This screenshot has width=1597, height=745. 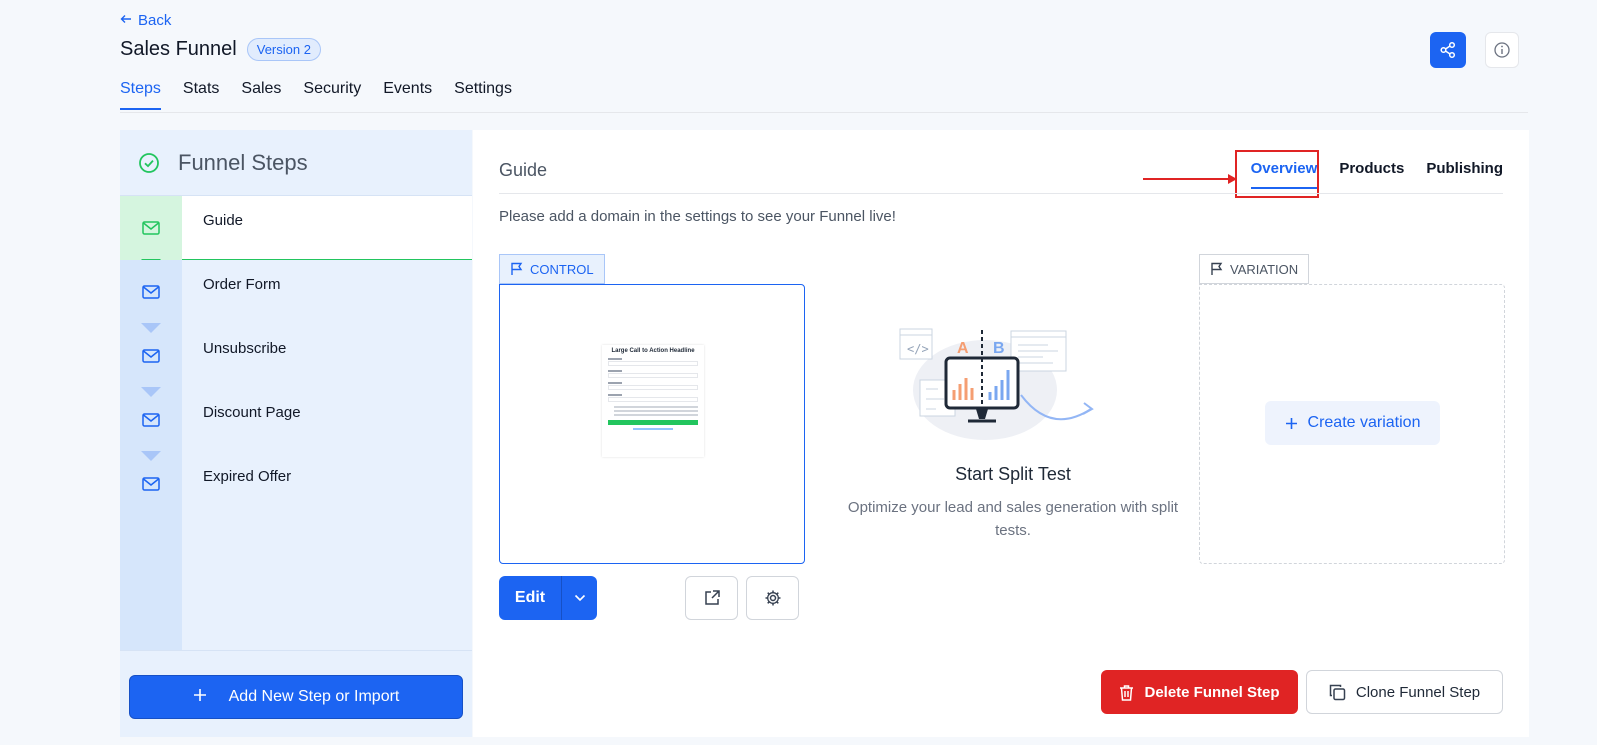 I want to click on step-label: Guide, so click(x=223, y=220).